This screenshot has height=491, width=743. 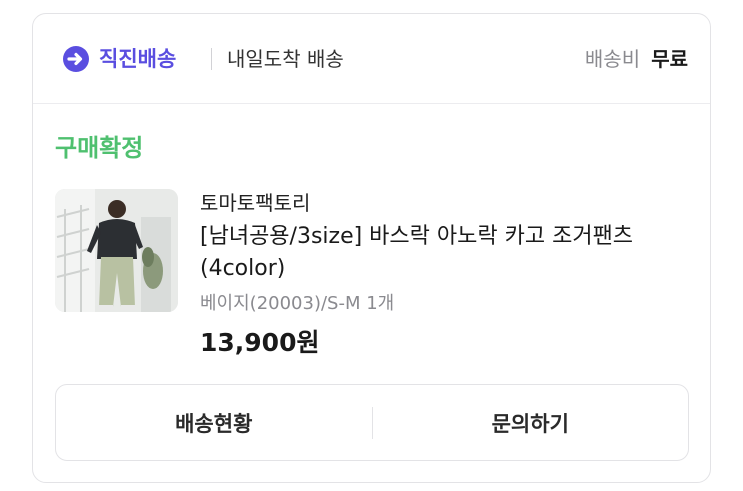 I want to click on product-name: [남녀공용/3size] 바스락 아노락 카고 조거팬츠(4color), so click(x=440, y=253).